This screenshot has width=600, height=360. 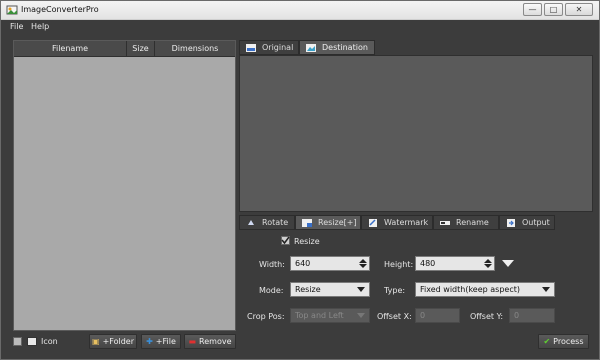 I want to click on process-button: ✔ Process, so click(x=563, y=341).